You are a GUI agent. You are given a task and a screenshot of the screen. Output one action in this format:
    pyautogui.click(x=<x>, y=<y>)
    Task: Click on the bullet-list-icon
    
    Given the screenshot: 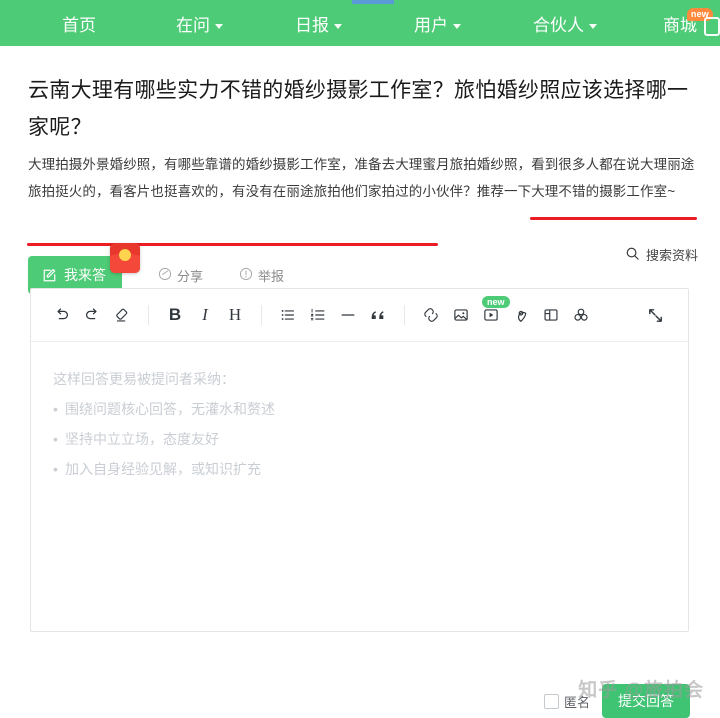 What is the action you would take?
    pyautogui.click(x=288, y=315)
    